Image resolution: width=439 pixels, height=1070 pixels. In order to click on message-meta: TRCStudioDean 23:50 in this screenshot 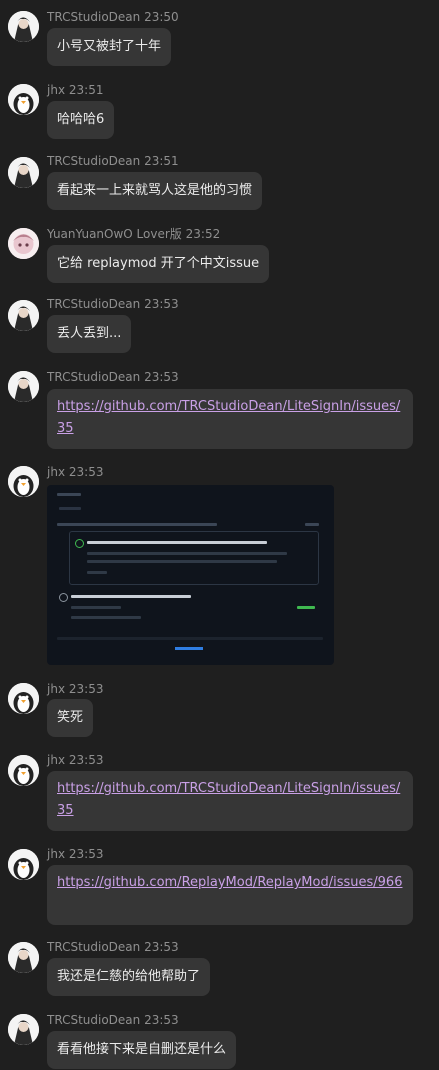, I will do `click(113, 17)`.